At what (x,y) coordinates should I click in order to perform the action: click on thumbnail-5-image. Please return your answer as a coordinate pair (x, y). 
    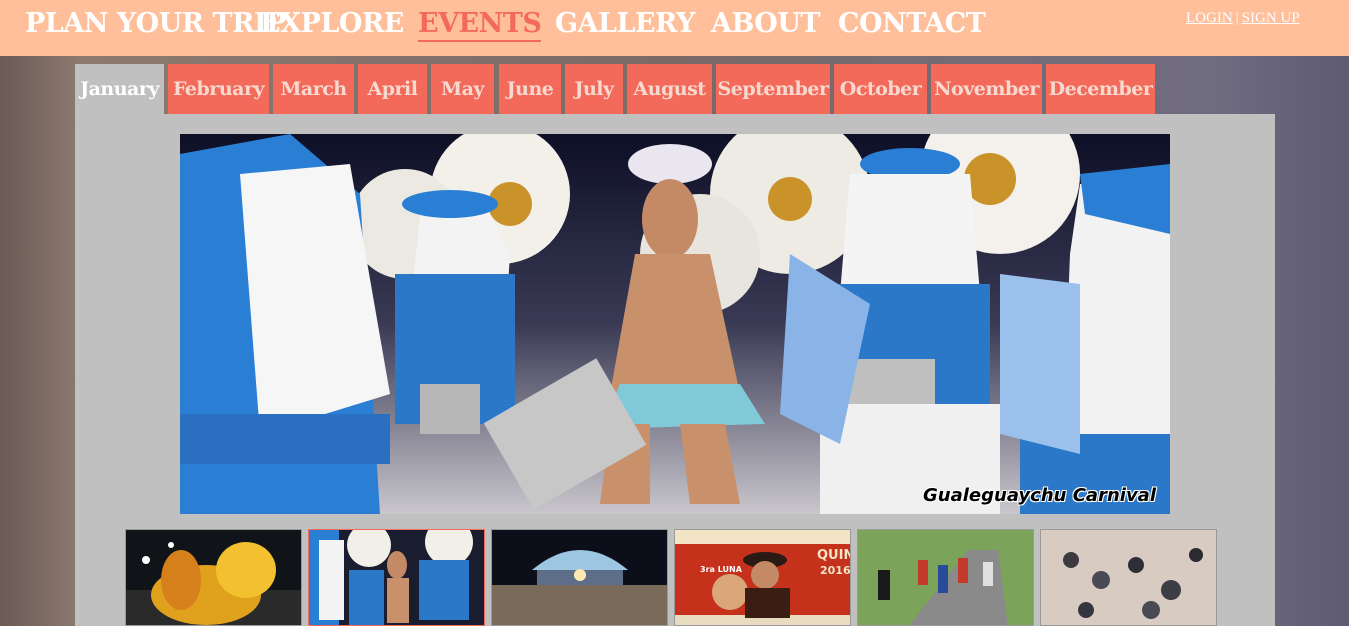
    Looking at the image, I should click on (945, 577).